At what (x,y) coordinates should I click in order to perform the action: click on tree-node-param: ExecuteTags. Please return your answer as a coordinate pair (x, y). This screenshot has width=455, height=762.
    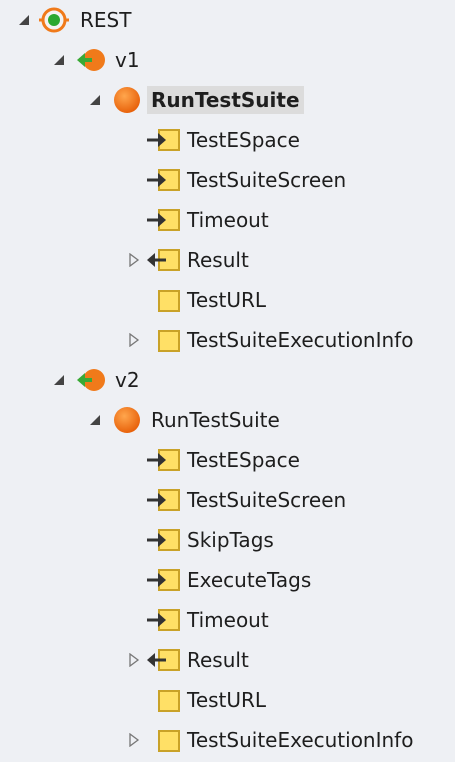
    Looking at the image, I should click on (227, 580).